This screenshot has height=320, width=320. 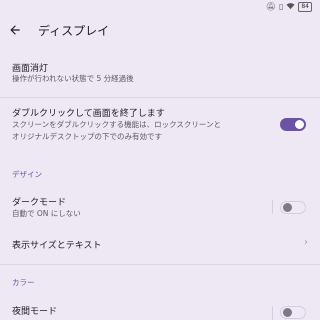 I want to click on chevron-right-icon: ›, so click(x=306, y=242).